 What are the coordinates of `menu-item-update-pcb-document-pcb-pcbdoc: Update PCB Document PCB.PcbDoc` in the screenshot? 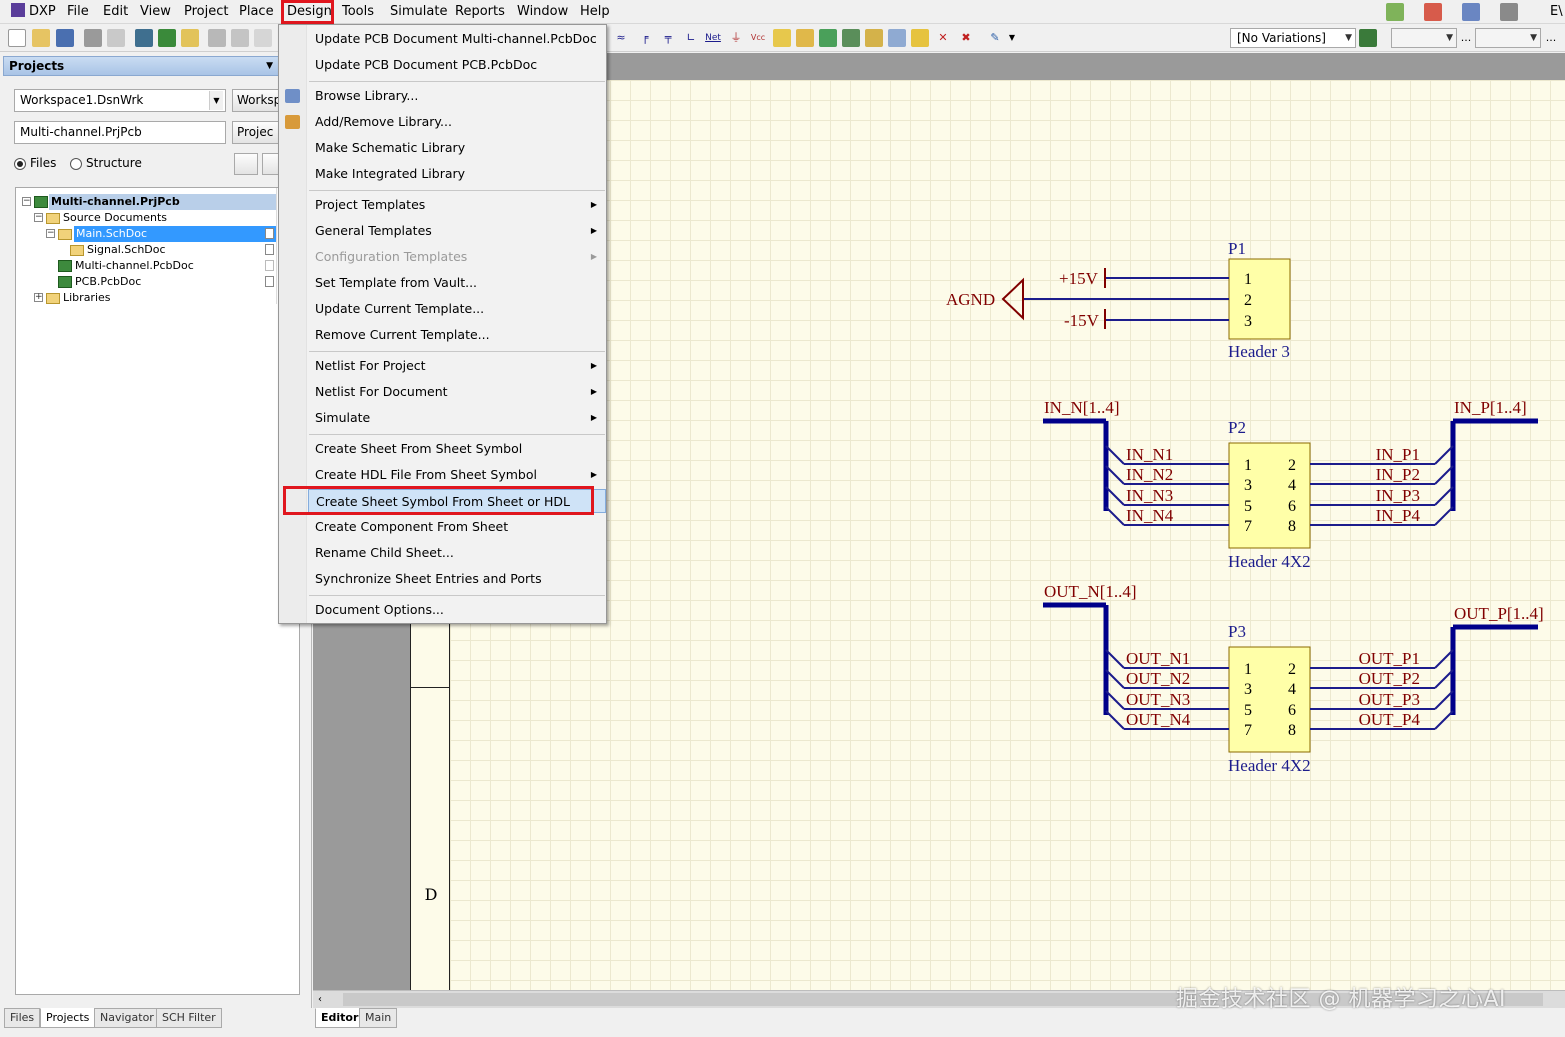 It's located at (457, 65).